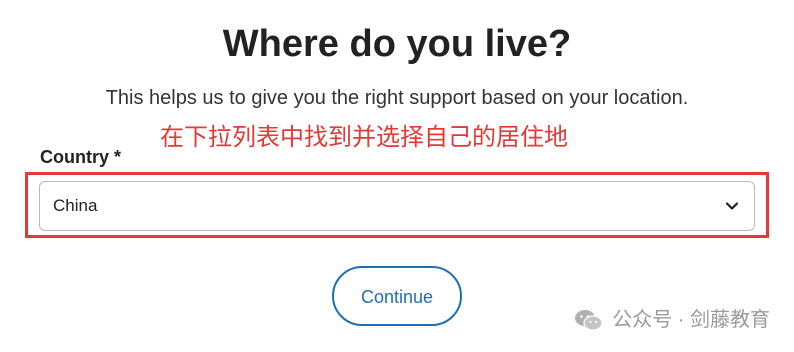 The image size is (794, 352). Describe the element at coordinates (80, 157) in the screenshot. I see `country-label: Country *` at that location.